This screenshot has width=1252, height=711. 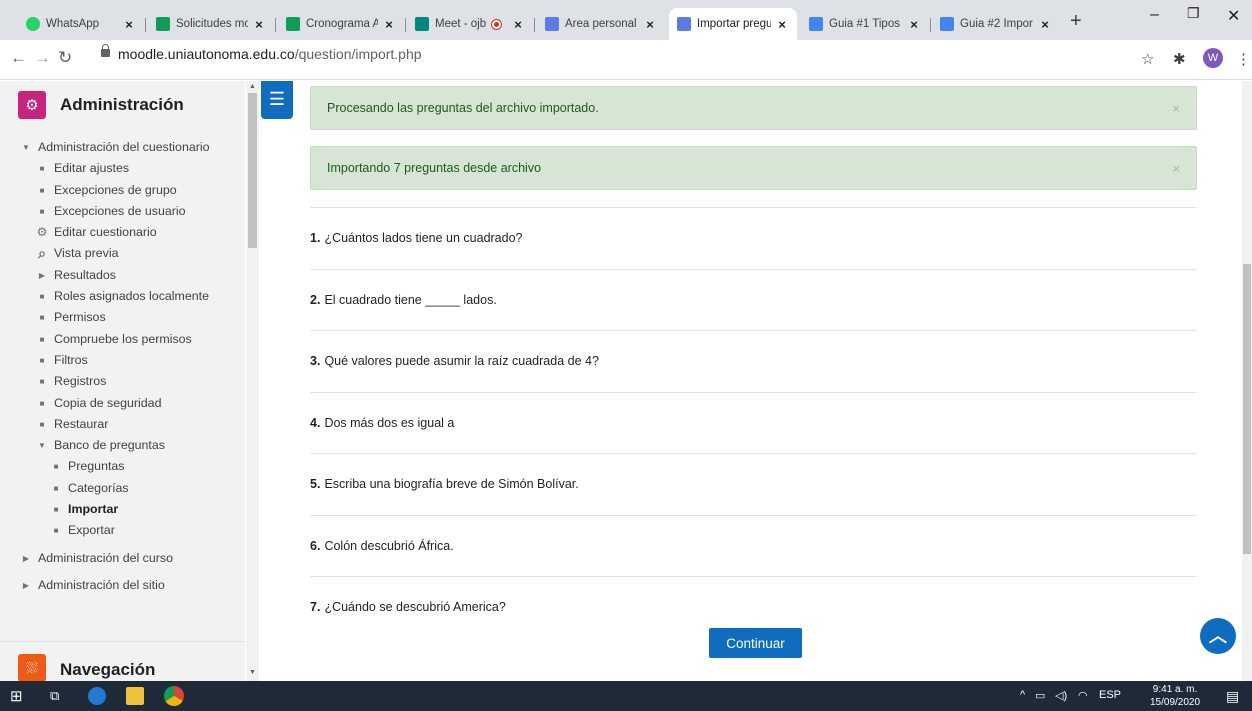 I want to click on minimize-button: –, so click(x=1154, y=15).